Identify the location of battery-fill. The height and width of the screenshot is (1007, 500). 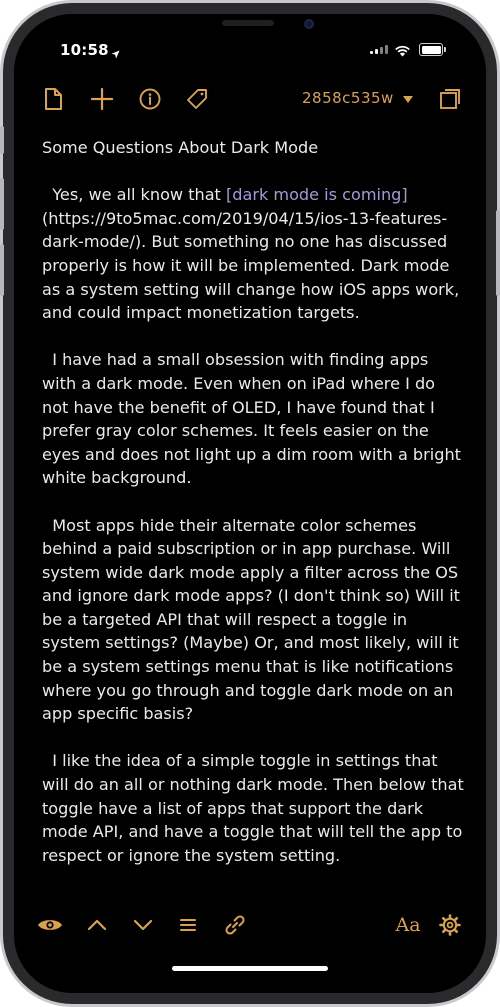
(431, 49).